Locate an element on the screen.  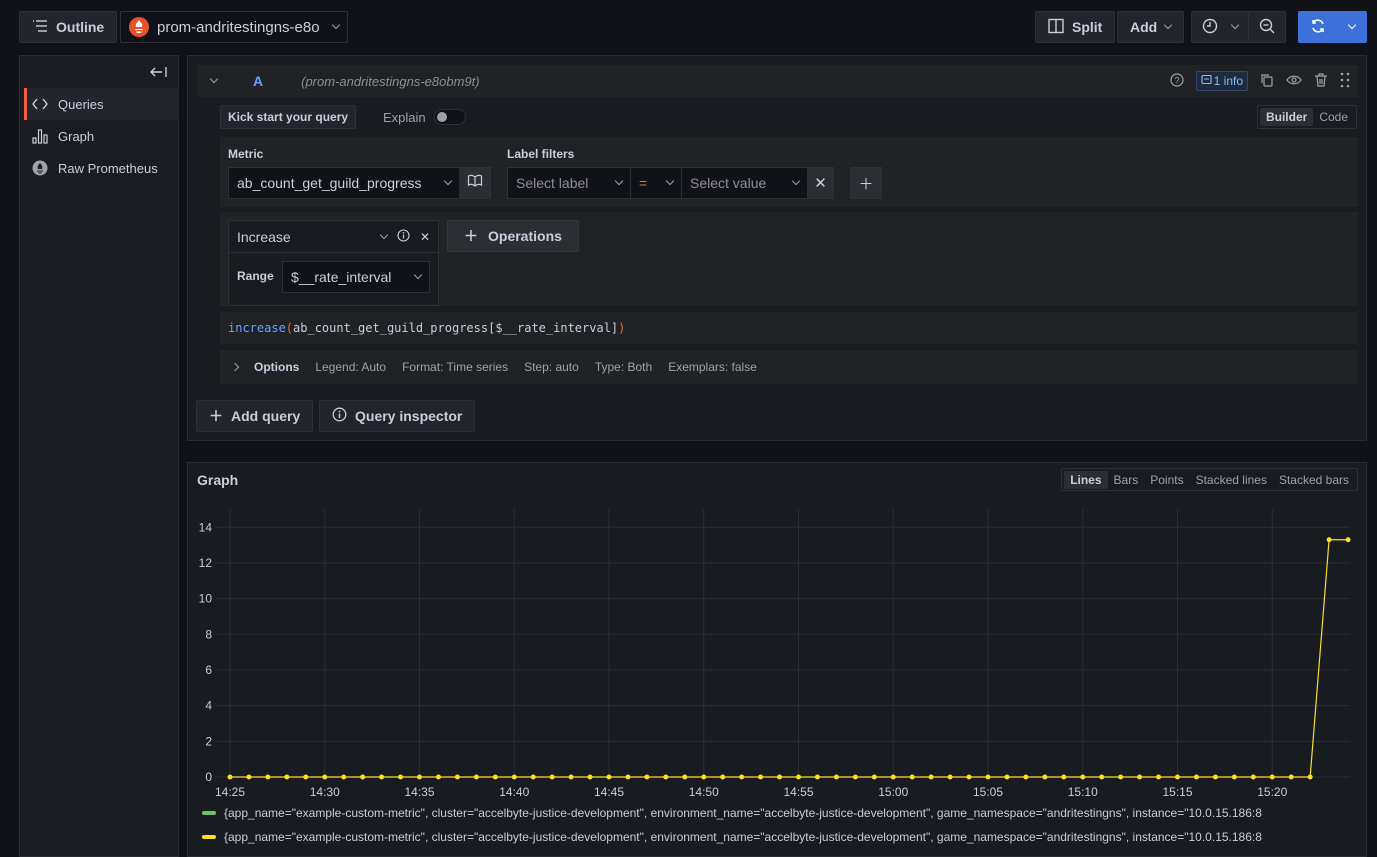
mode-code-tab: Code is located at coordinates (1333, 117).